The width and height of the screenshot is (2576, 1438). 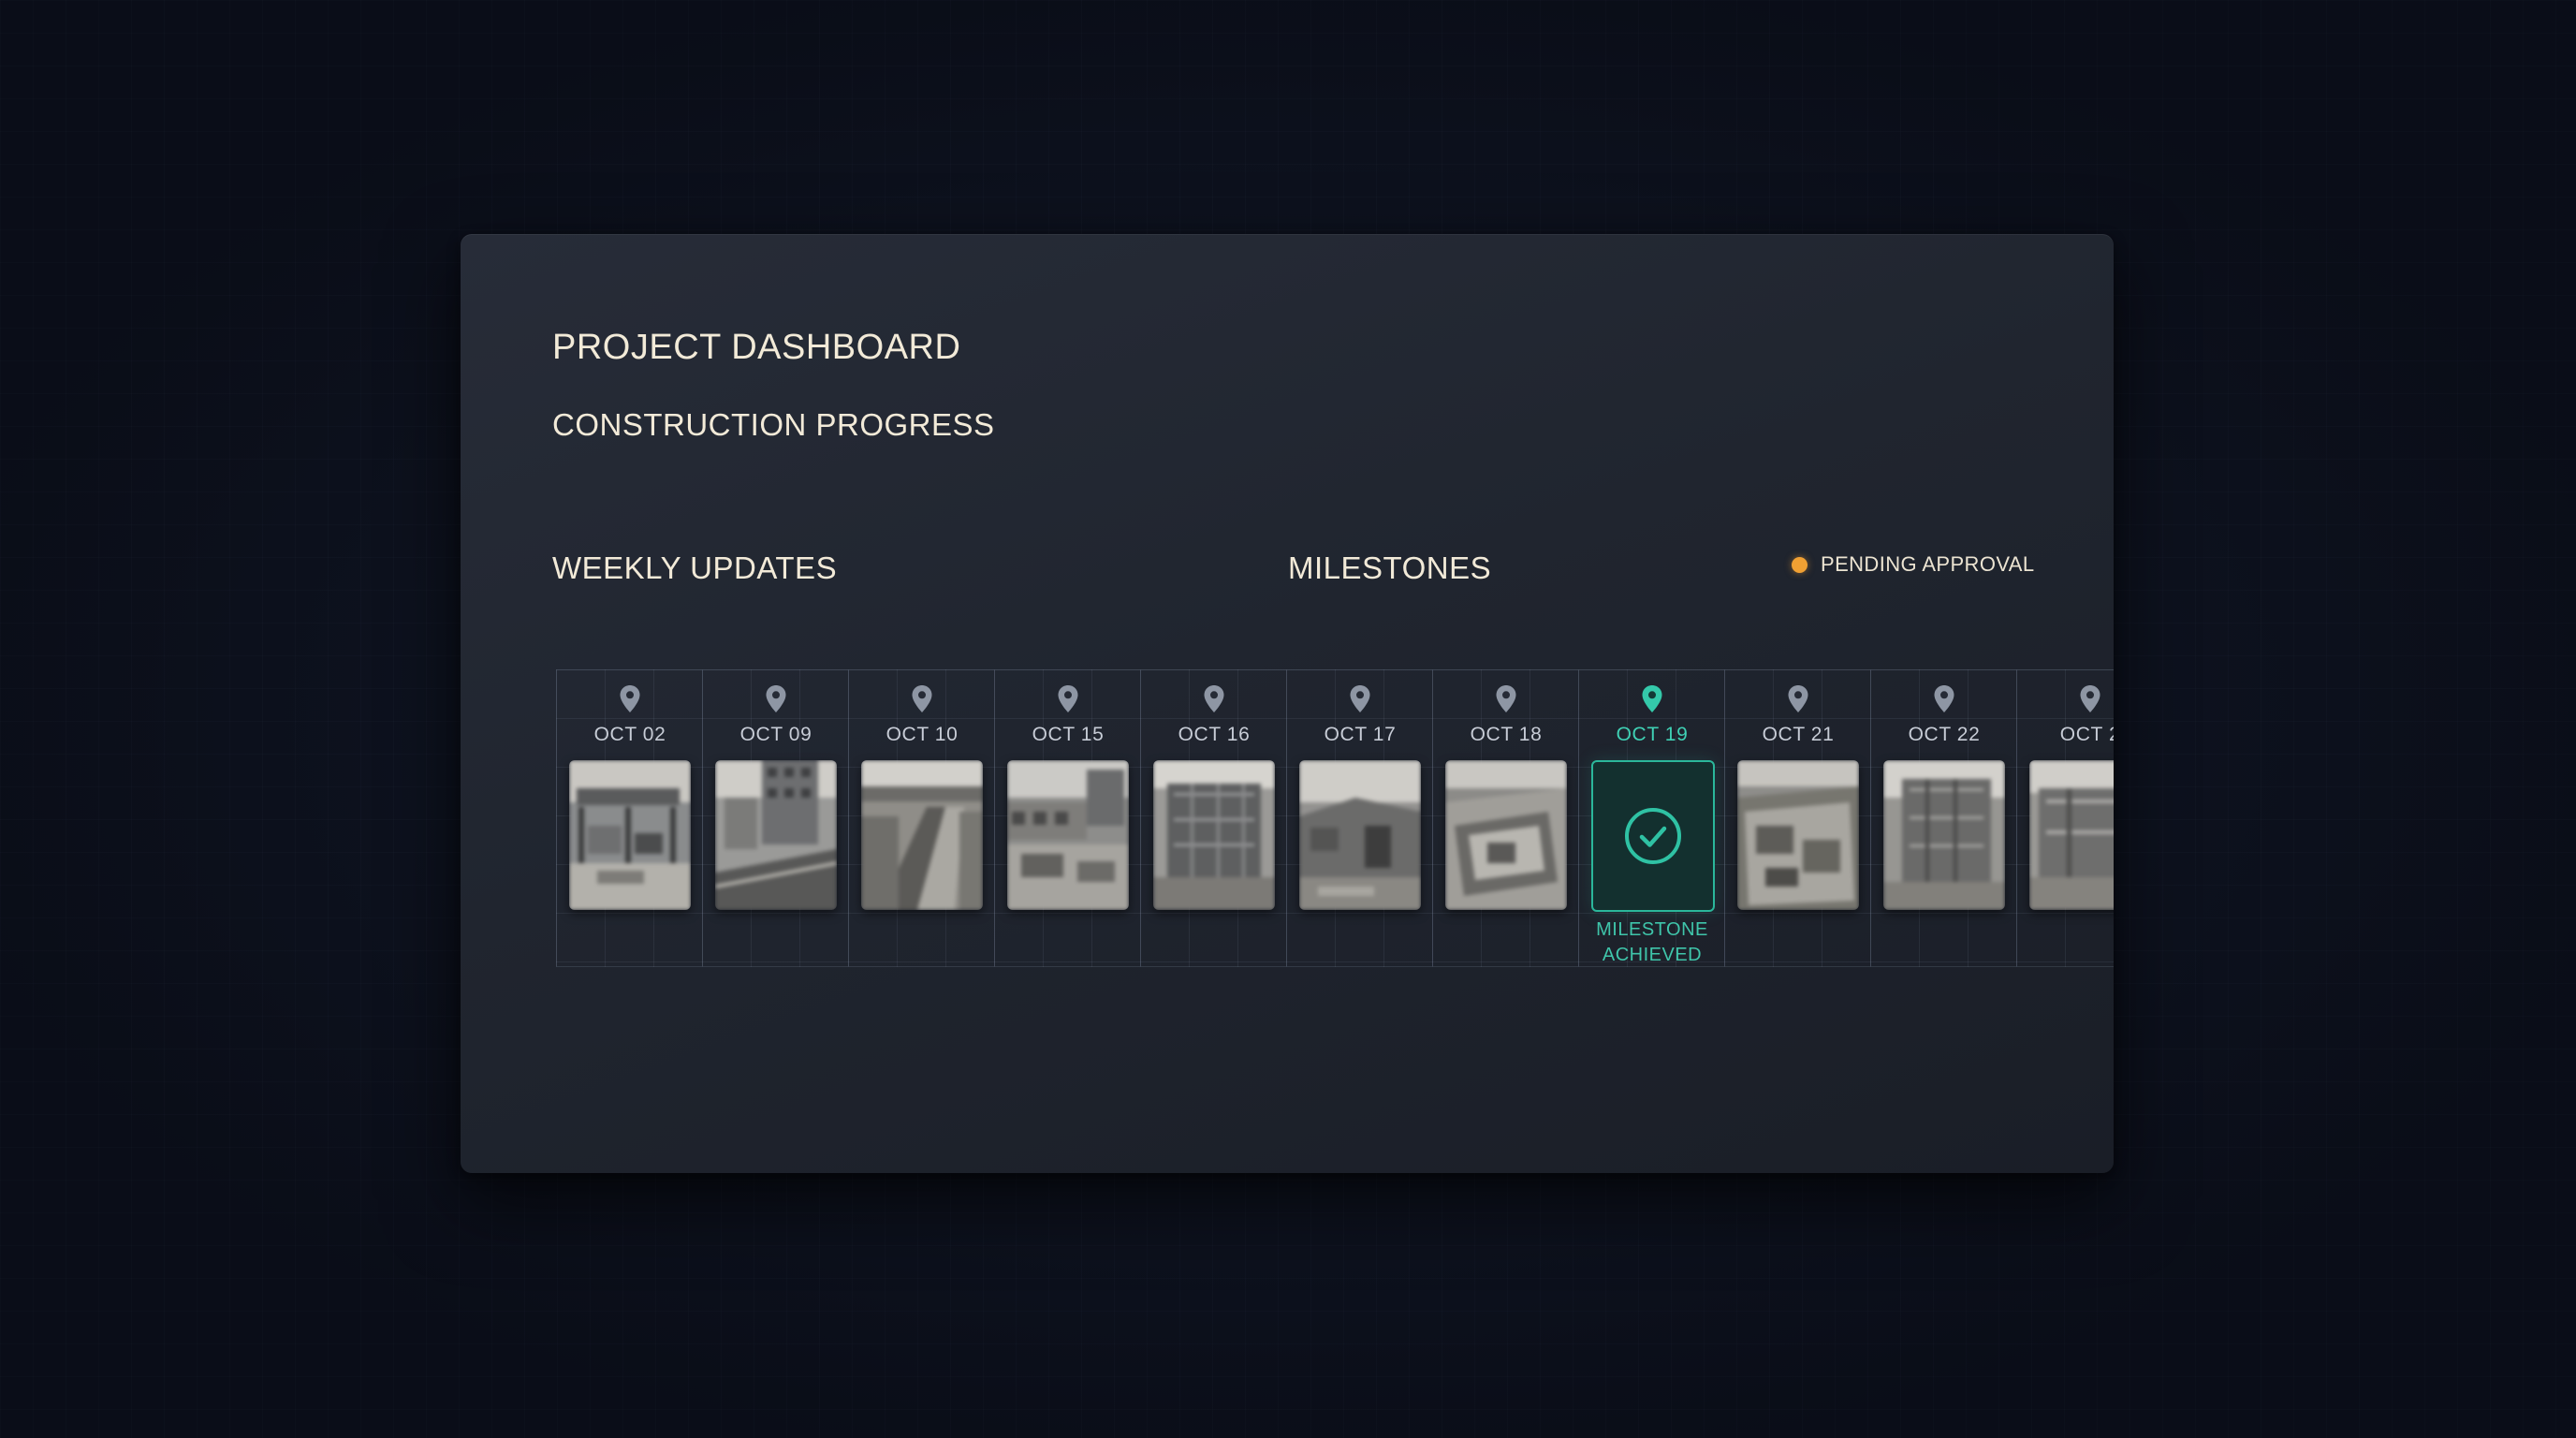 What do you see at coordinates (1928, 564) in the screenshot?
I see `legend-label: PENDING APPROVAL` at bounding box center [1928, 564].